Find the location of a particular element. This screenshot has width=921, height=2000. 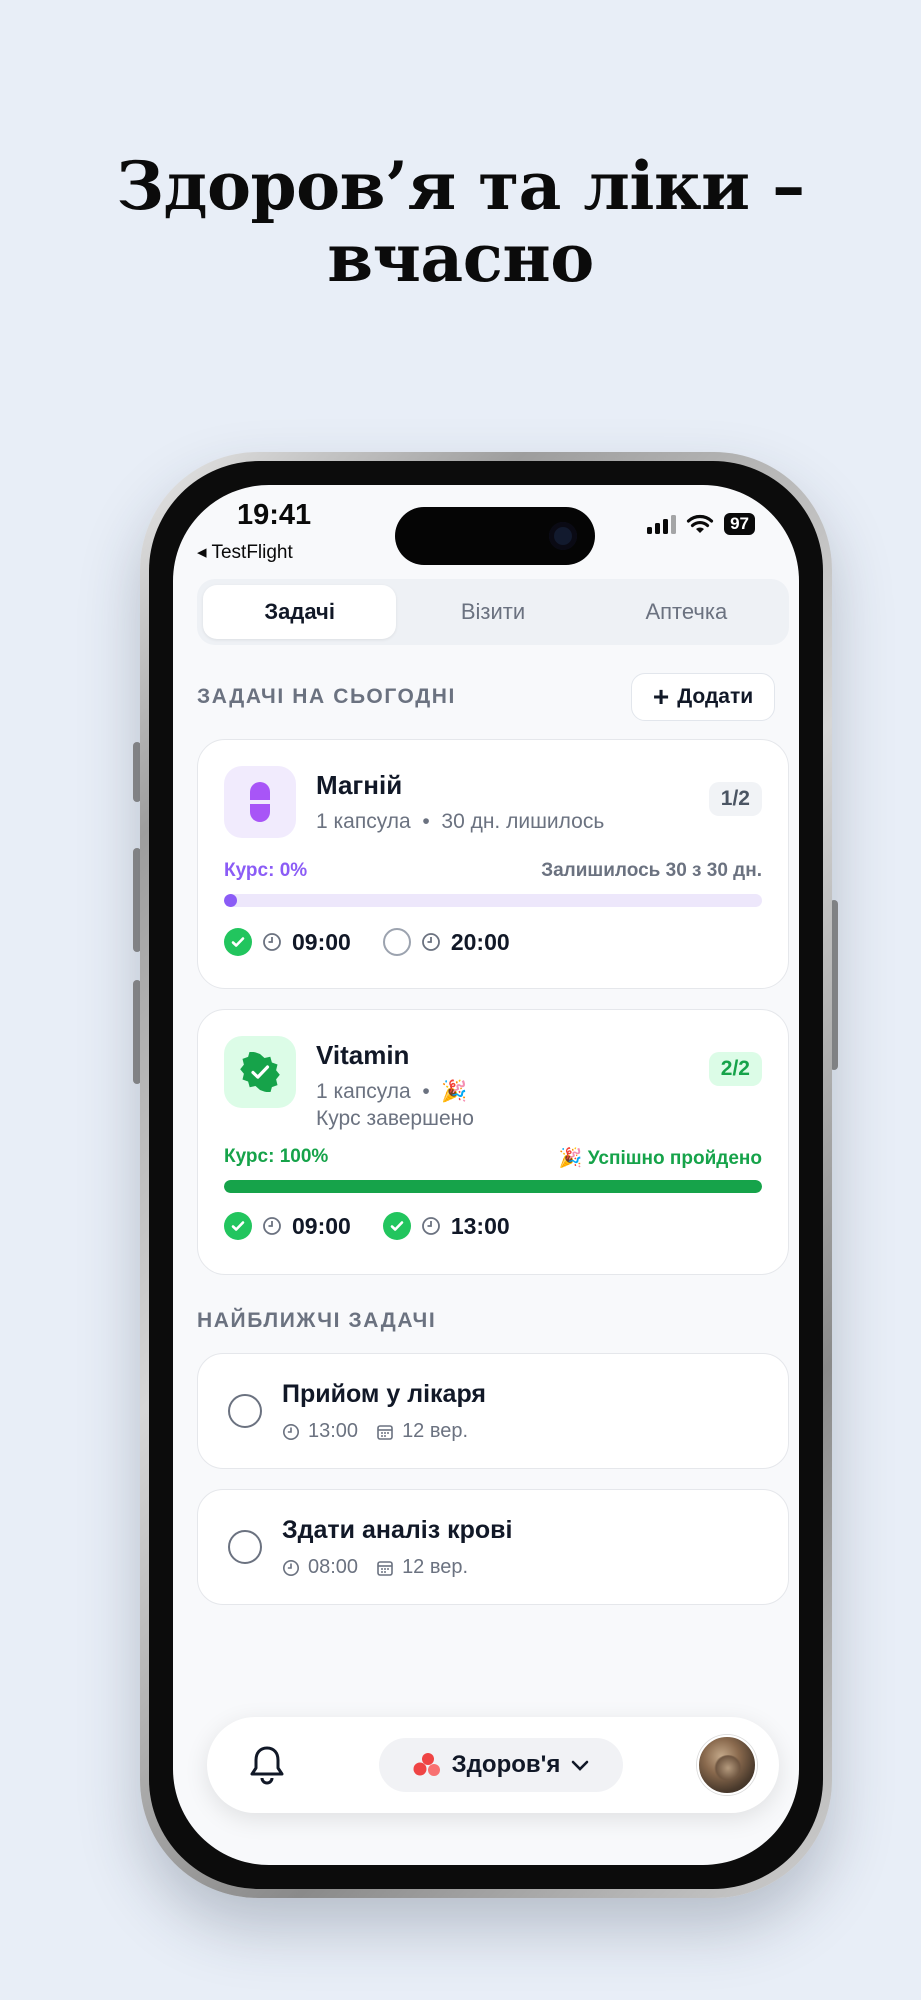

course-progress-labels: Курс: 0% Залишилось 30 з 30 дн. is located at coordinates (493, 871).